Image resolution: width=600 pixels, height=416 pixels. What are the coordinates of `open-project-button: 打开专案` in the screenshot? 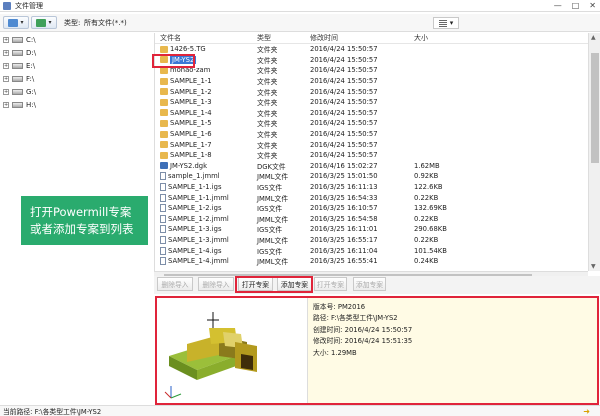 It's located at (255, 284).